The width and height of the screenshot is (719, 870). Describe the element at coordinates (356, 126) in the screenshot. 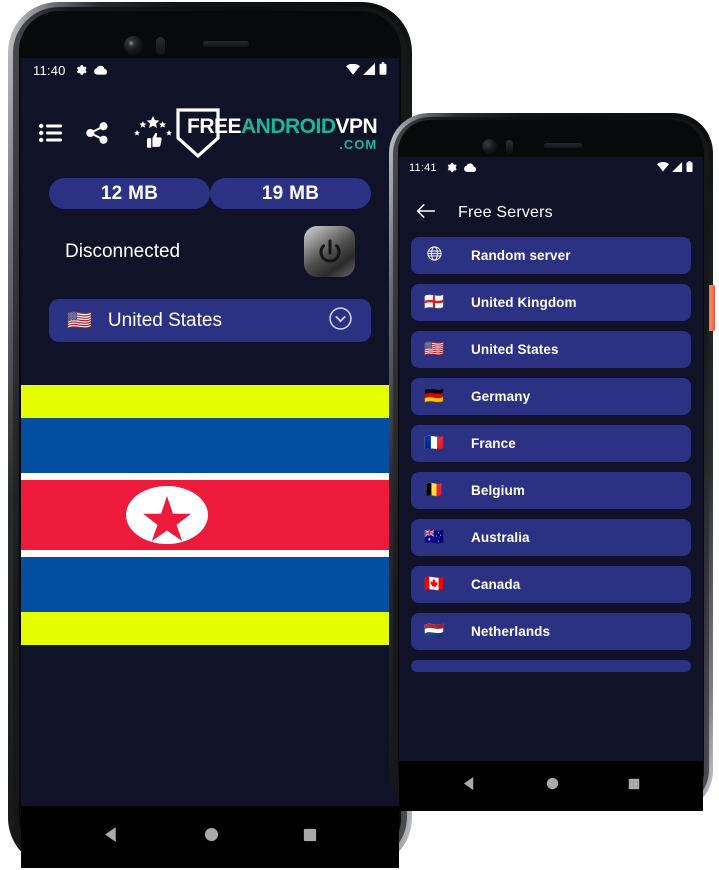

I see `brand-part-vpn: VPN` at that location.